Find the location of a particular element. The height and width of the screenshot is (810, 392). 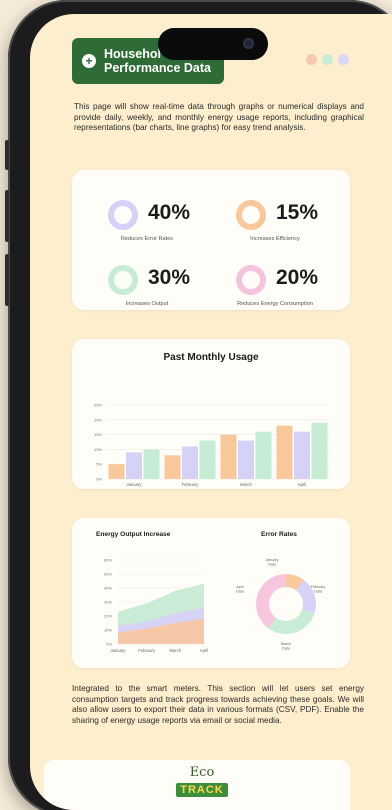

volume-up-button is located at coordinates (7, 216).